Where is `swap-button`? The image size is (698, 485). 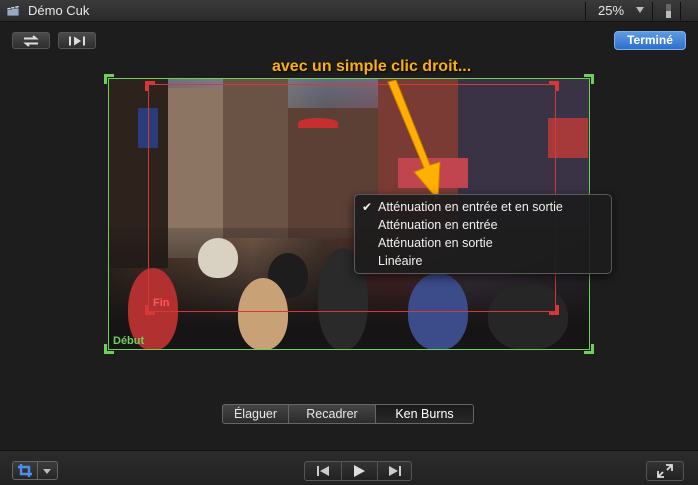 swap-button is located at coordinates (31, 40).